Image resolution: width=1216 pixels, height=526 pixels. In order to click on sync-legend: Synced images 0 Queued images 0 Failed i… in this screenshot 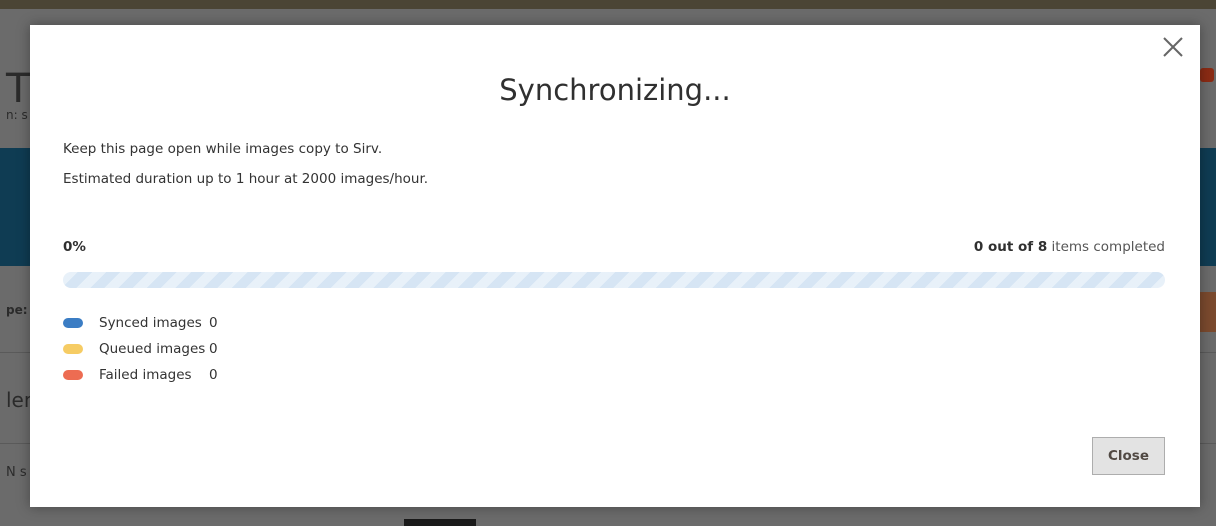, I will do `click(140, 349)`.